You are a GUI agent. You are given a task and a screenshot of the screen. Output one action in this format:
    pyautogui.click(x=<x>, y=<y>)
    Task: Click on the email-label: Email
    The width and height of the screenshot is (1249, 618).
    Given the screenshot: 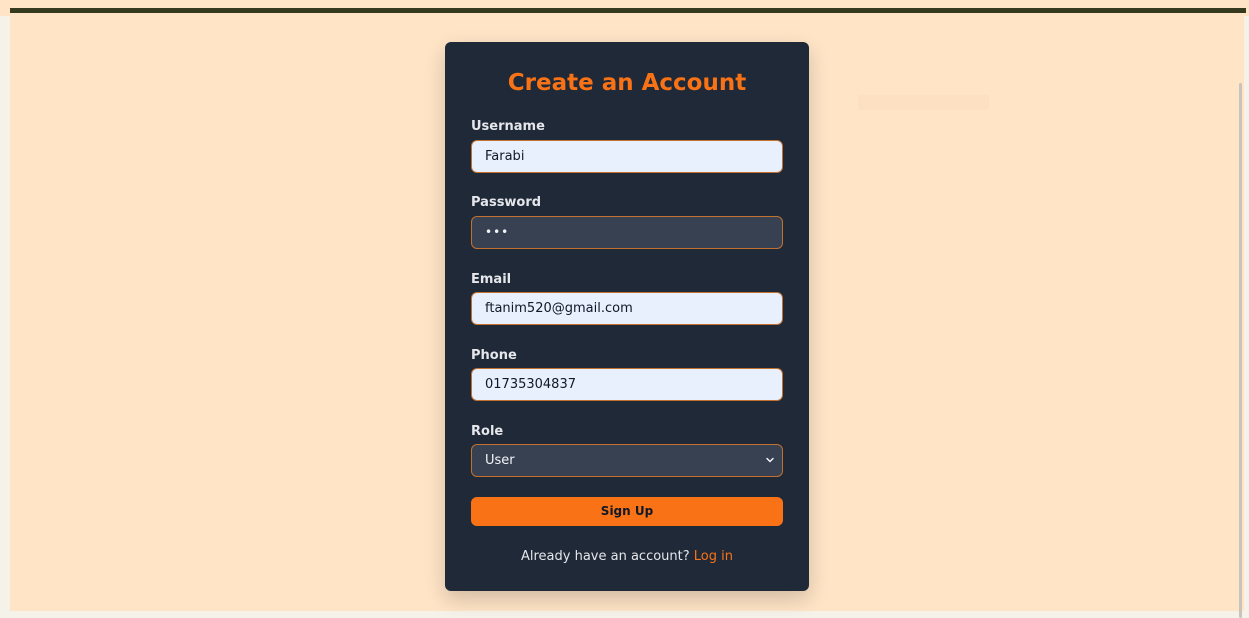 What is the action you would take?
    pyautogui.click(x=491, y=279)
    